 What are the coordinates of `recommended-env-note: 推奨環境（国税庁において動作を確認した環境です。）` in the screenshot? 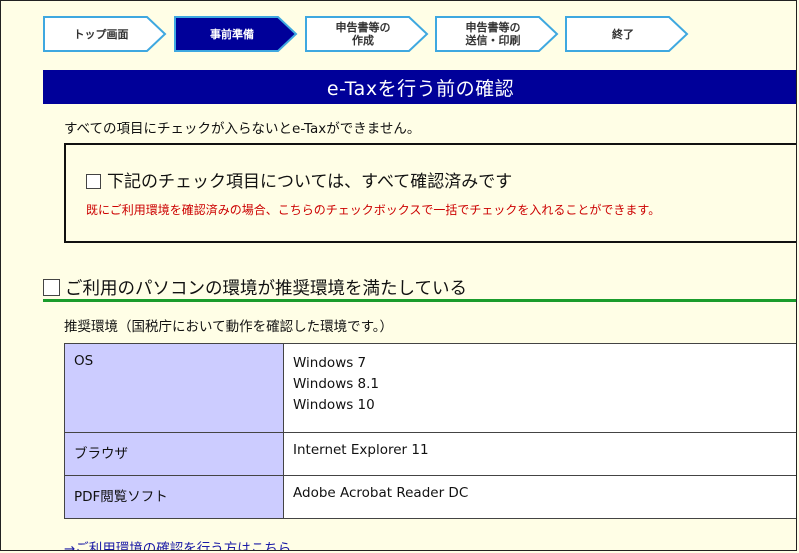 It's located at (228, 327).